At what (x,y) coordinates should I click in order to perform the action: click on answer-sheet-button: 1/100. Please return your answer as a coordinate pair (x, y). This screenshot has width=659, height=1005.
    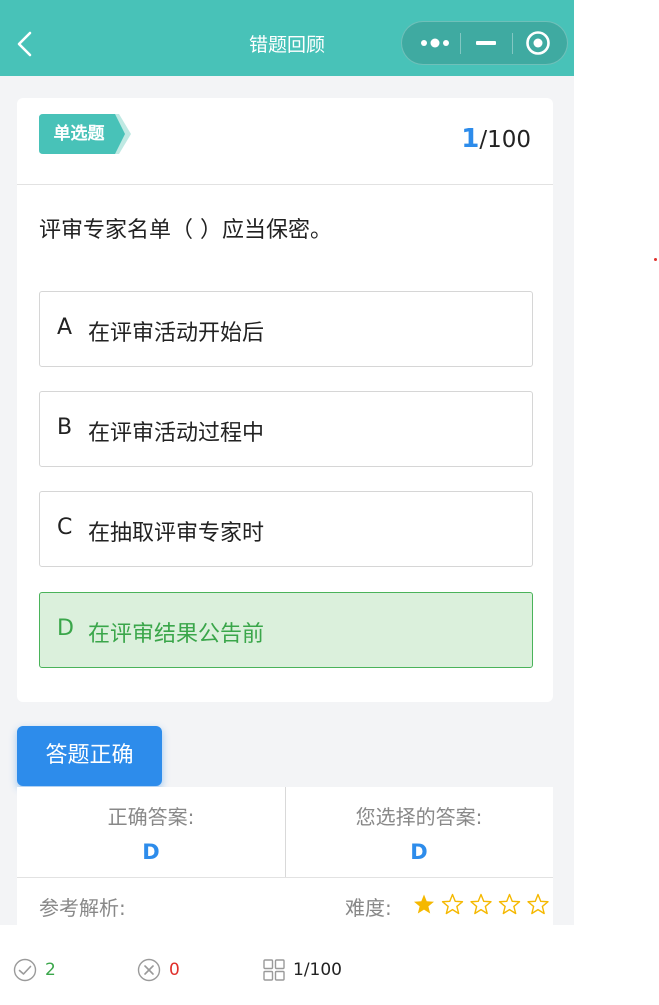
    Looking at the image, I should click on (312, 971).